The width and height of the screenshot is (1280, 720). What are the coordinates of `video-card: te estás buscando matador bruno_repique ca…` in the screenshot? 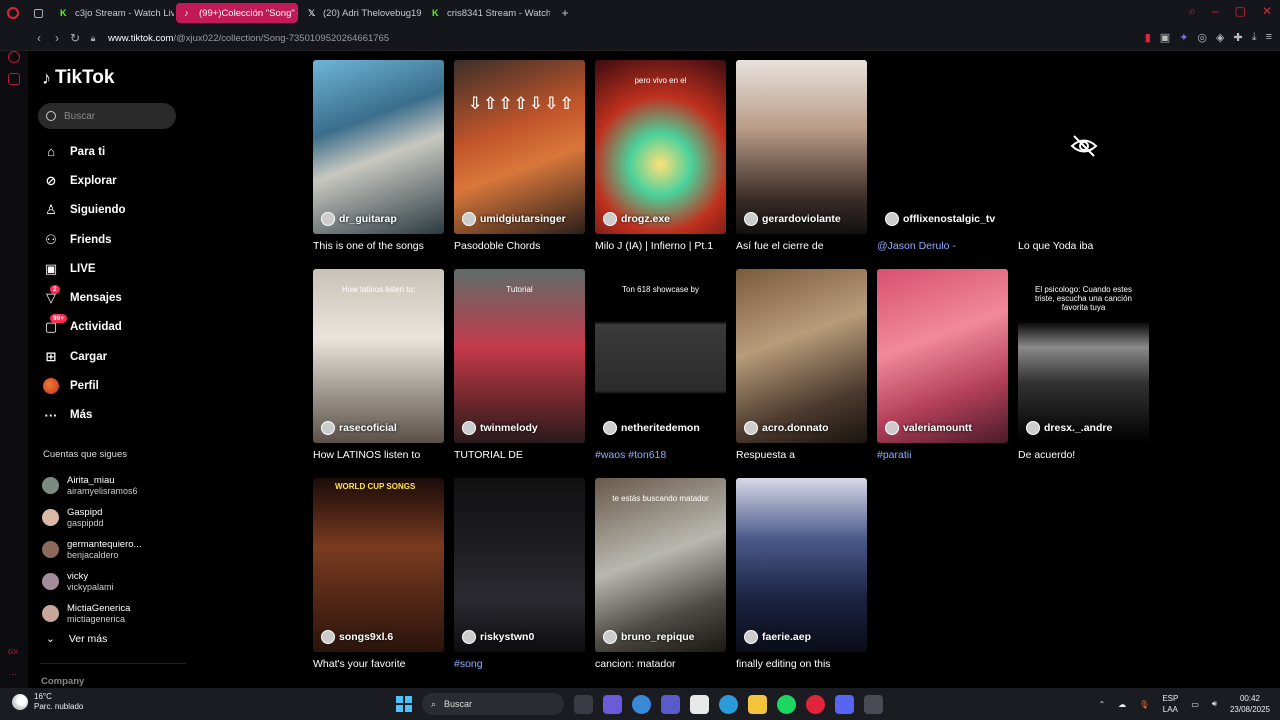 It's located at (660, 574).